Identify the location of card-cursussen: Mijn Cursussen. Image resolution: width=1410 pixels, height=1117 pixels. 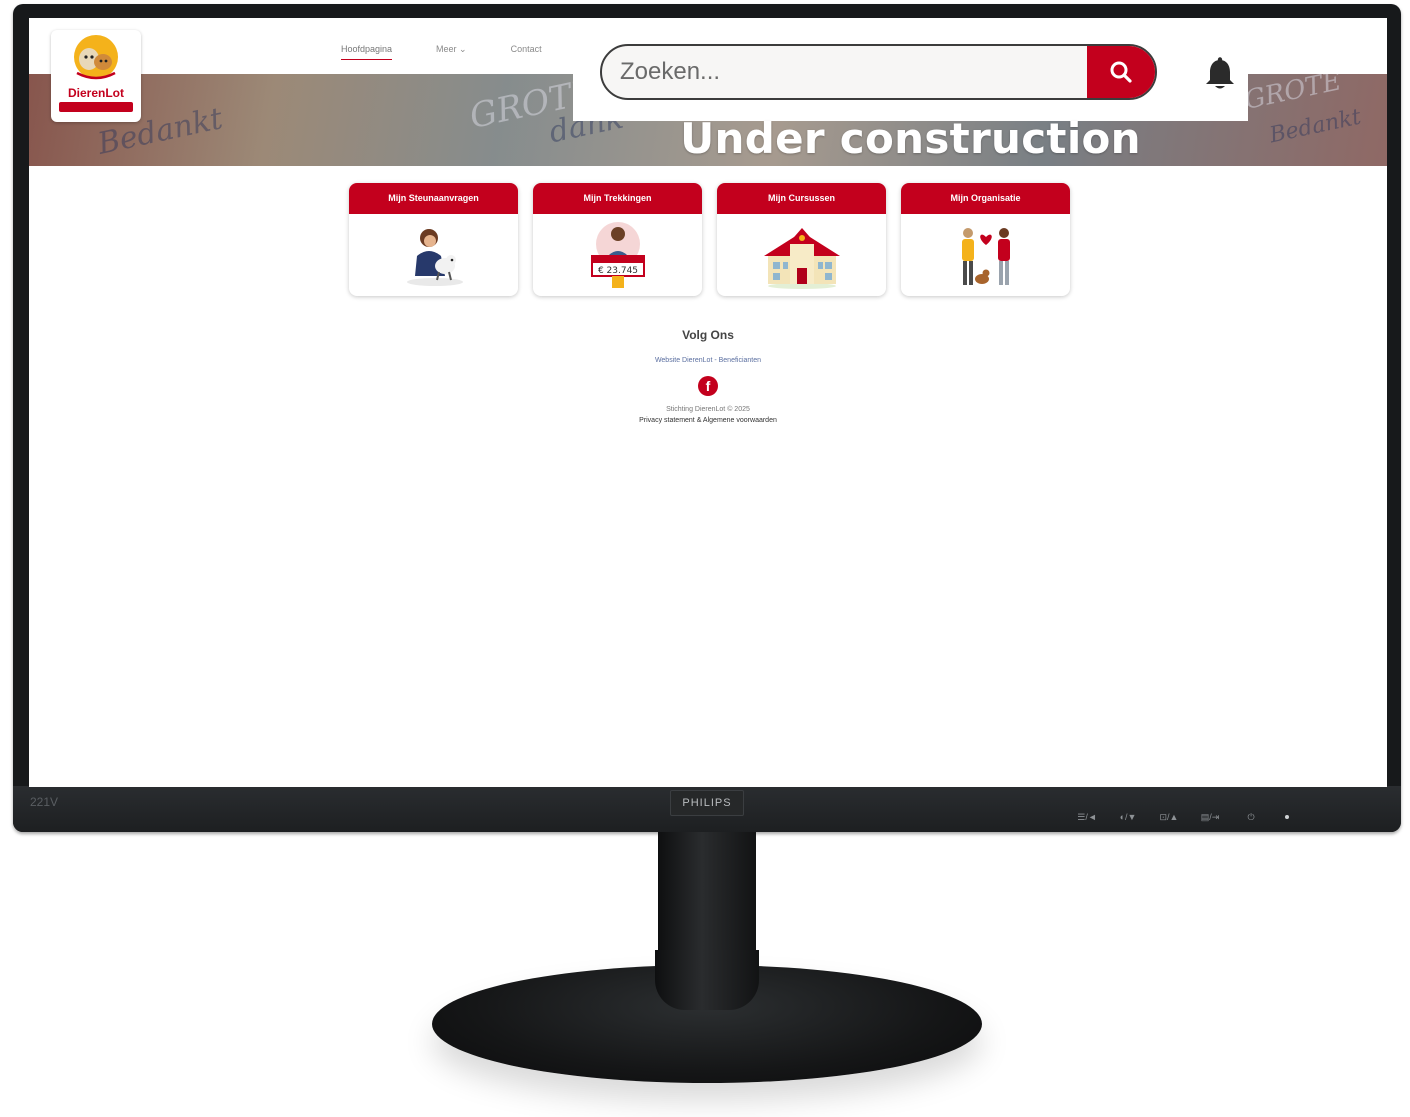
(801, 239).